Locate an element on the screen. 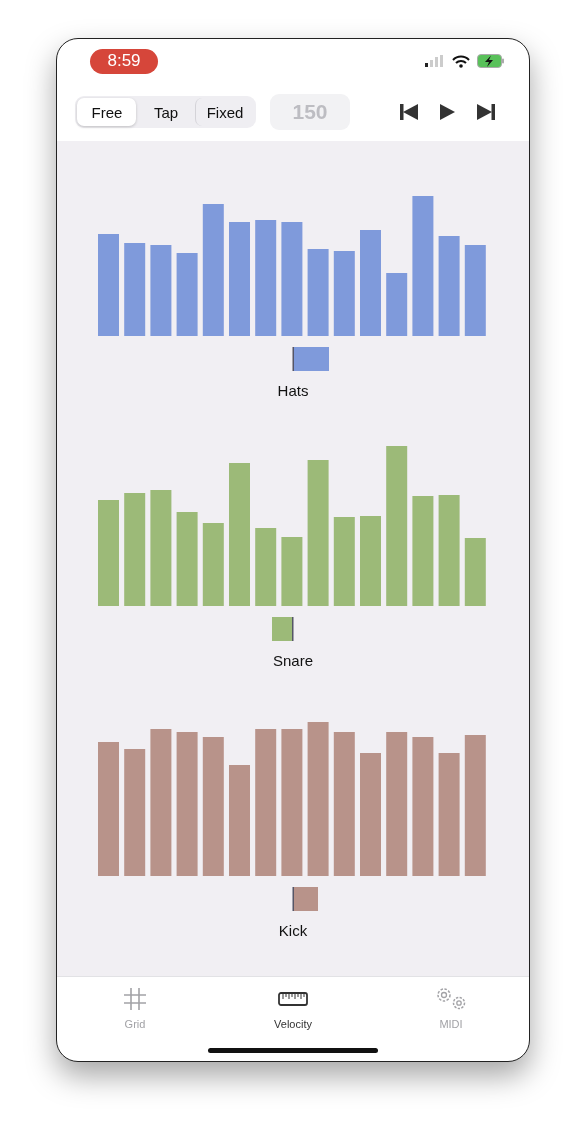 This screenshot has width=586, height=1137. mode-segment: Fixed is located at coordinates (224, 112).